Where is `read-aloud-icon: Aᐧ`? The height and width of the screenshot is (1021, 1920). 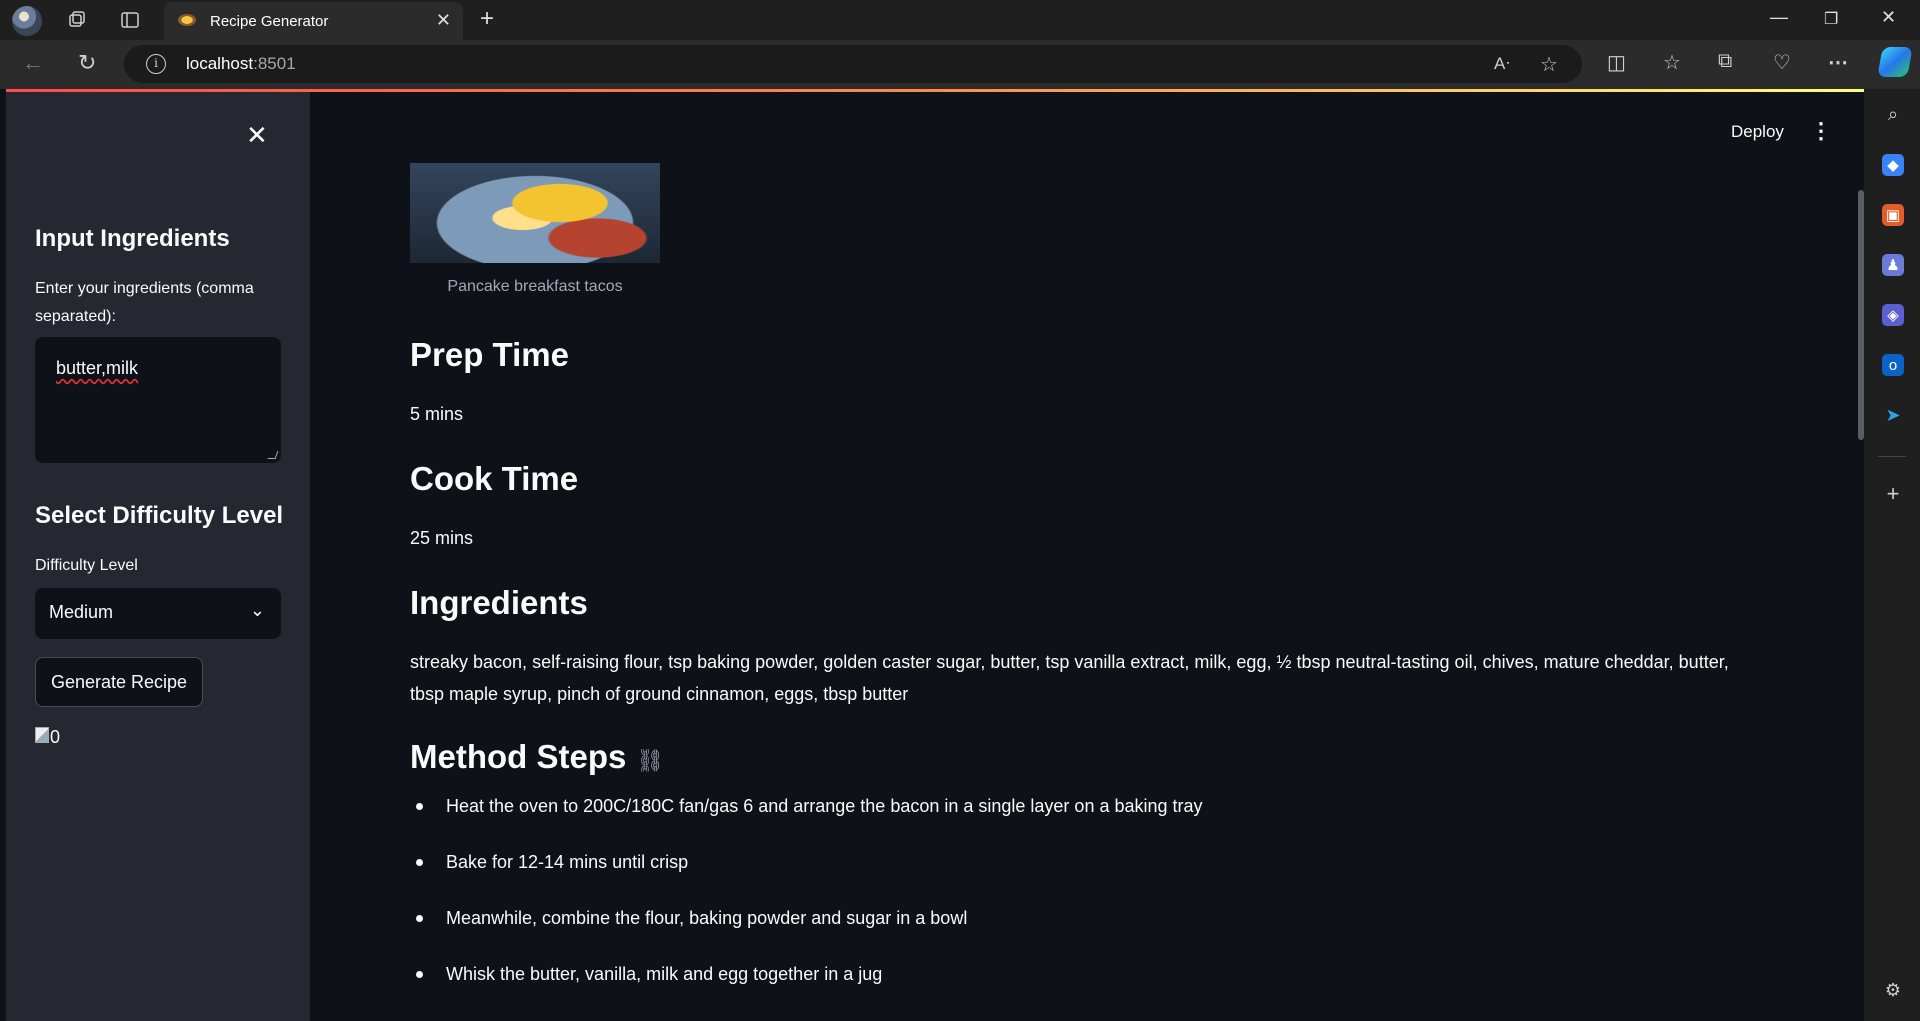 read-aloud-icon: Aᐧ is located at coordinates (1502, 64).